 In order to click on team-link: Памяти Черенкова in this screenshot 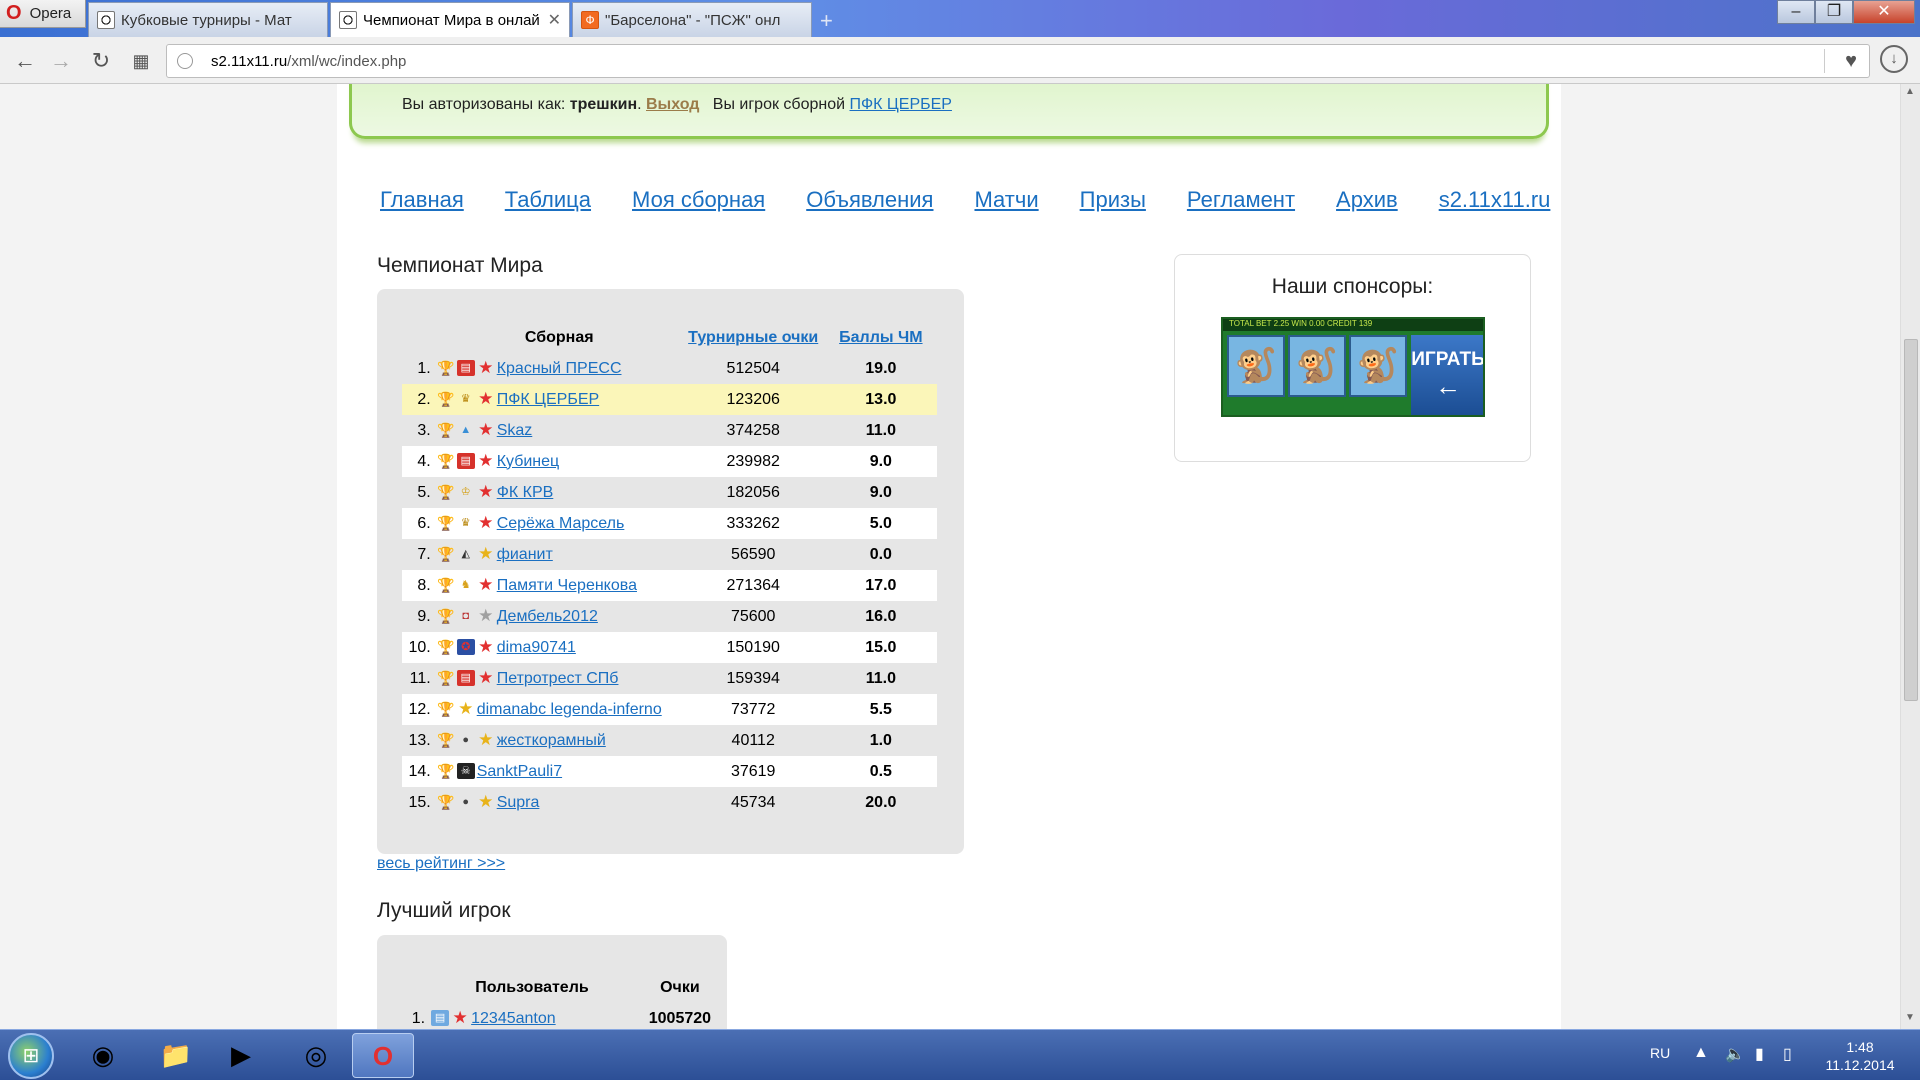, I will do `click(567, 585)`.